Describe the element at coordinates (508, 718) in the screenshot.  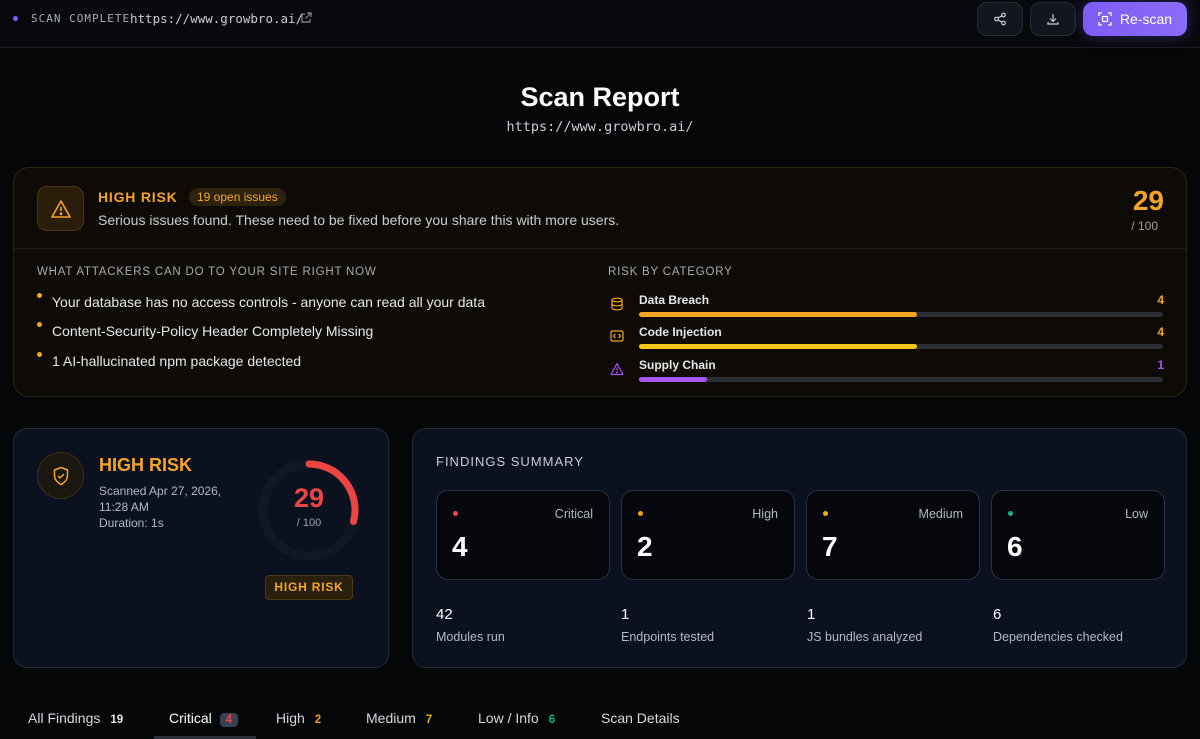
I see `tab-label: Low / Info` at that location.